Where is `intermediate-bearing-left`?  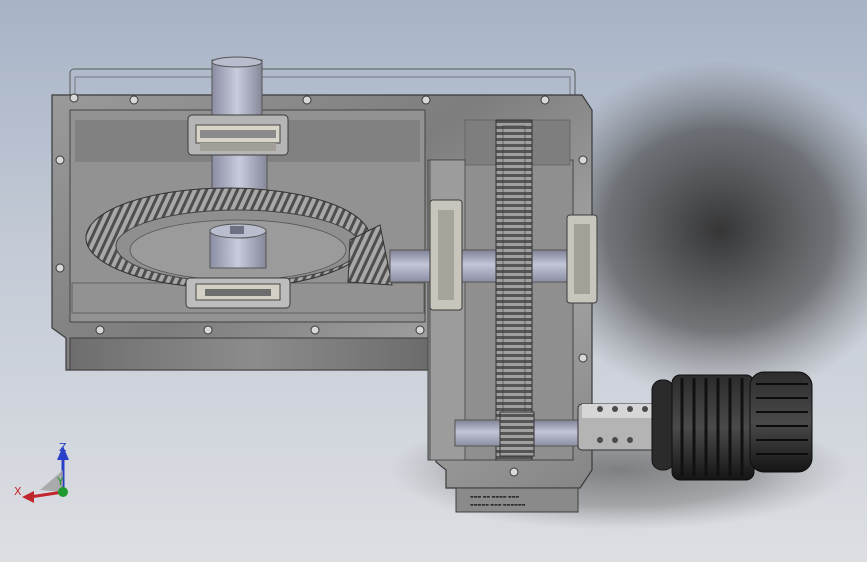
intermediate-bearing-left is located at coordinates (446, 255).